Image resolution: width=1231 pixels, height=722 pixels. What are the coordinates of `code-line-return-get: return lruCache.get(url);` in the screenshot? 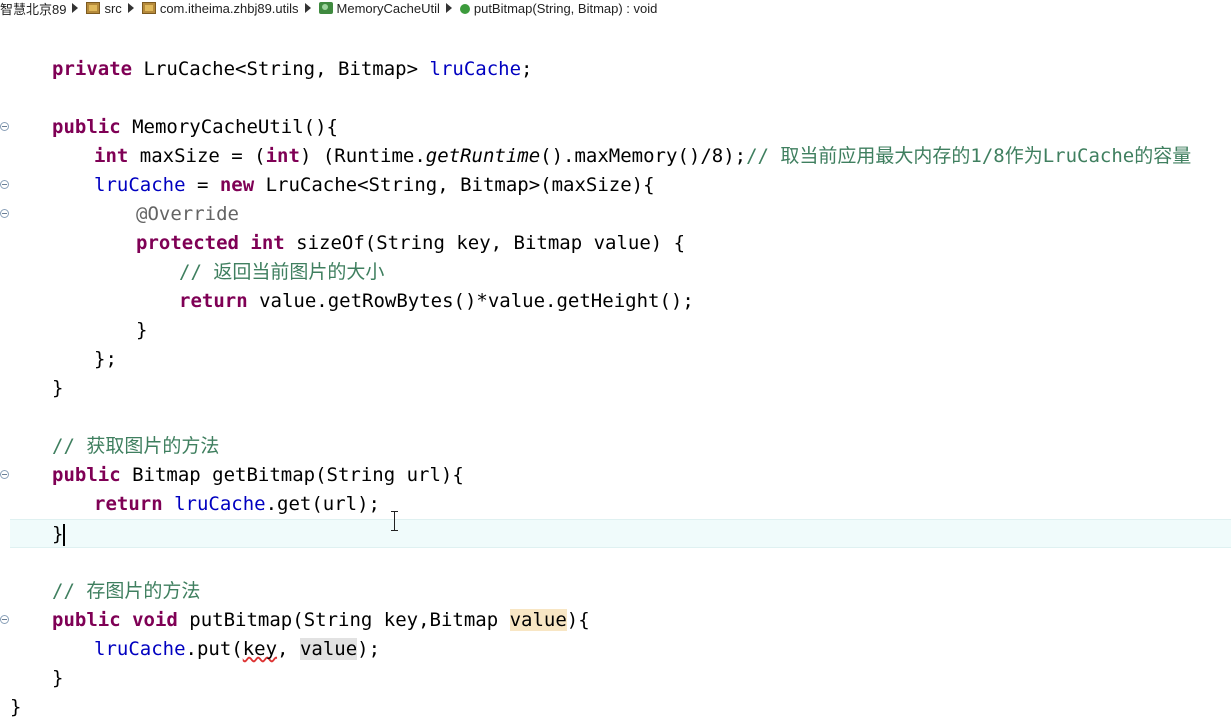 It's located at (615, 504).